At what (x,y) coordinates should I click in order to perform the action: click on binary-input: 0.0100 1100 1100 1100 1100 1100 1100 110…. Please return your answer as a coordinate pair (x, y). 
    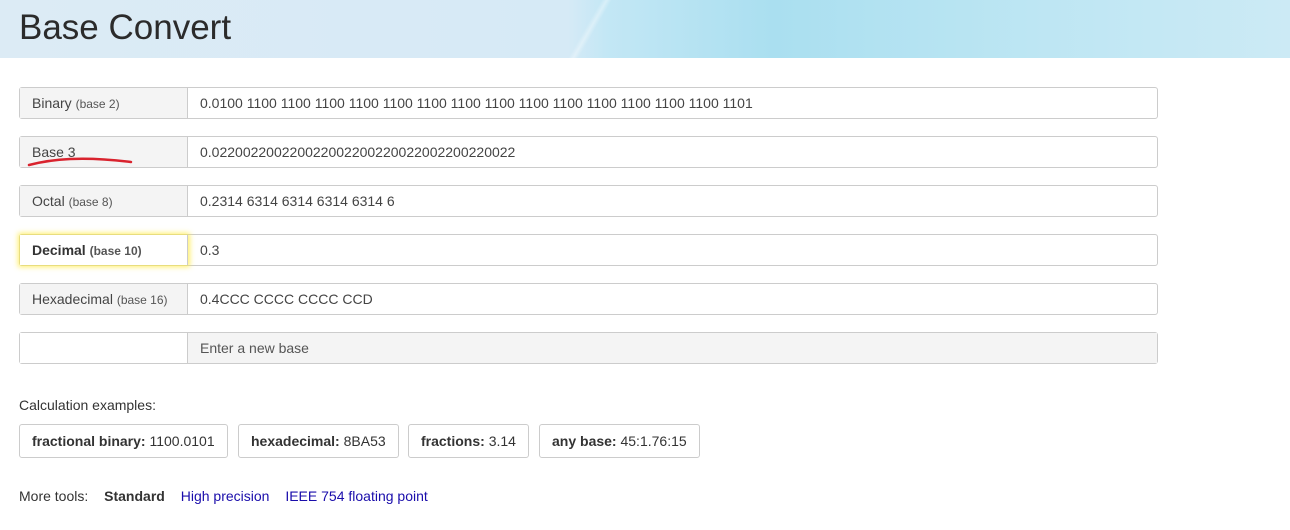
    Looking at the image, I should click on (672, 103).